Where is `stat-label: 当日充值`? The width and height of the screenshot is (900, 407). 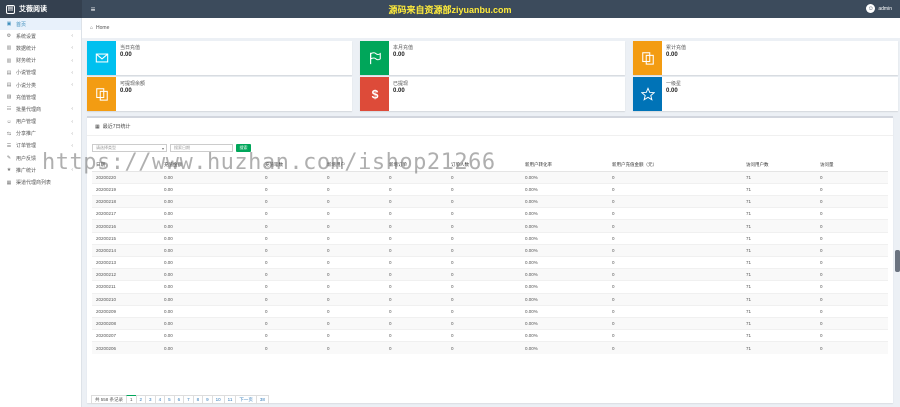
stat-label: 当日充值 is located at coordinates (130, 48).